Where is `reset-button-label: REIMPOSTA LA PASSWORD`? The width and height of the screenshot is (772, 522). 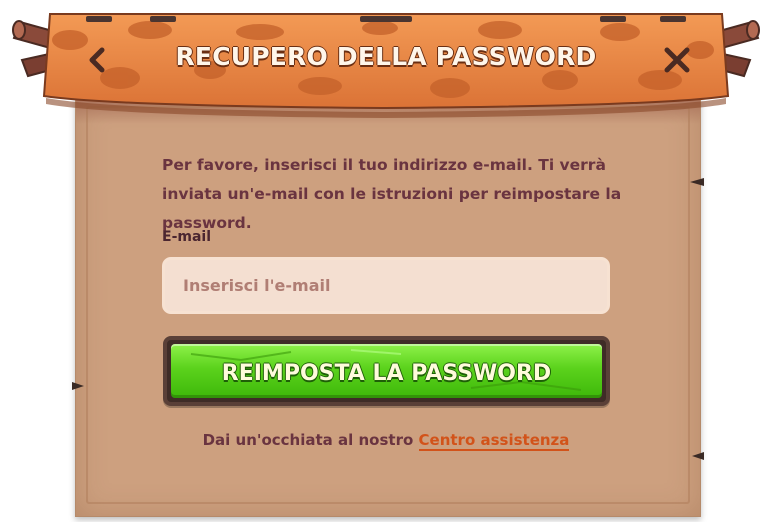
reset-button-label: REIMPOSTA LA PASSWORD is located at coordinates (386, 373).